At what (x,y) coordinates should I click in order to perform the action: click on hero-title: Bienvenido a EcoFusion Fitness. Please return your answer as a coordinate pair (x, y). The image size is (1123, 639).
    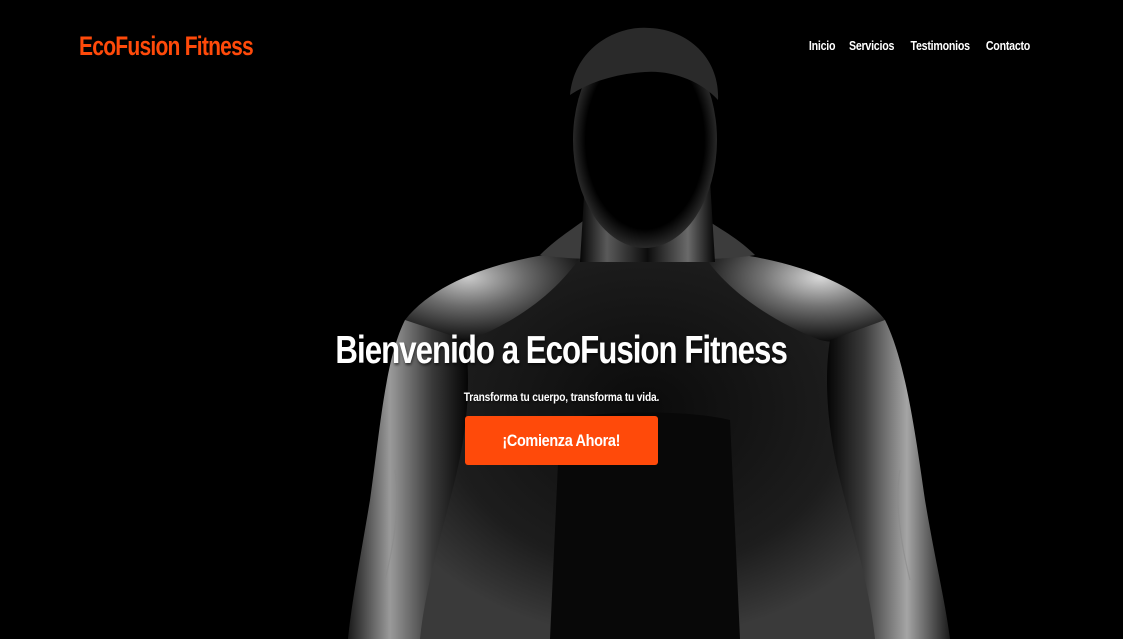
    Looking at the image, I should click on (561, 350).